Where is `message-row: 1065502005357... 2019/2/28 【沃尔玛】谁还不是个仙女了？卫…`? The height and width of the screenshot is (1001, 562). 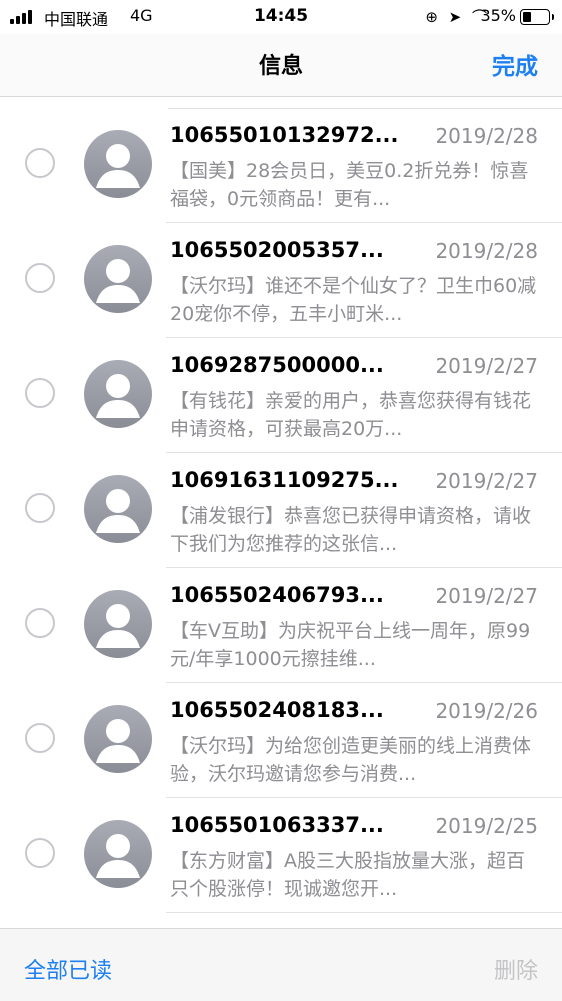 message-row: 1065502005357... 2019/2/28 【沃尔玛】谁还不是个仙女了？卫… is located at coordinates (281, 280).